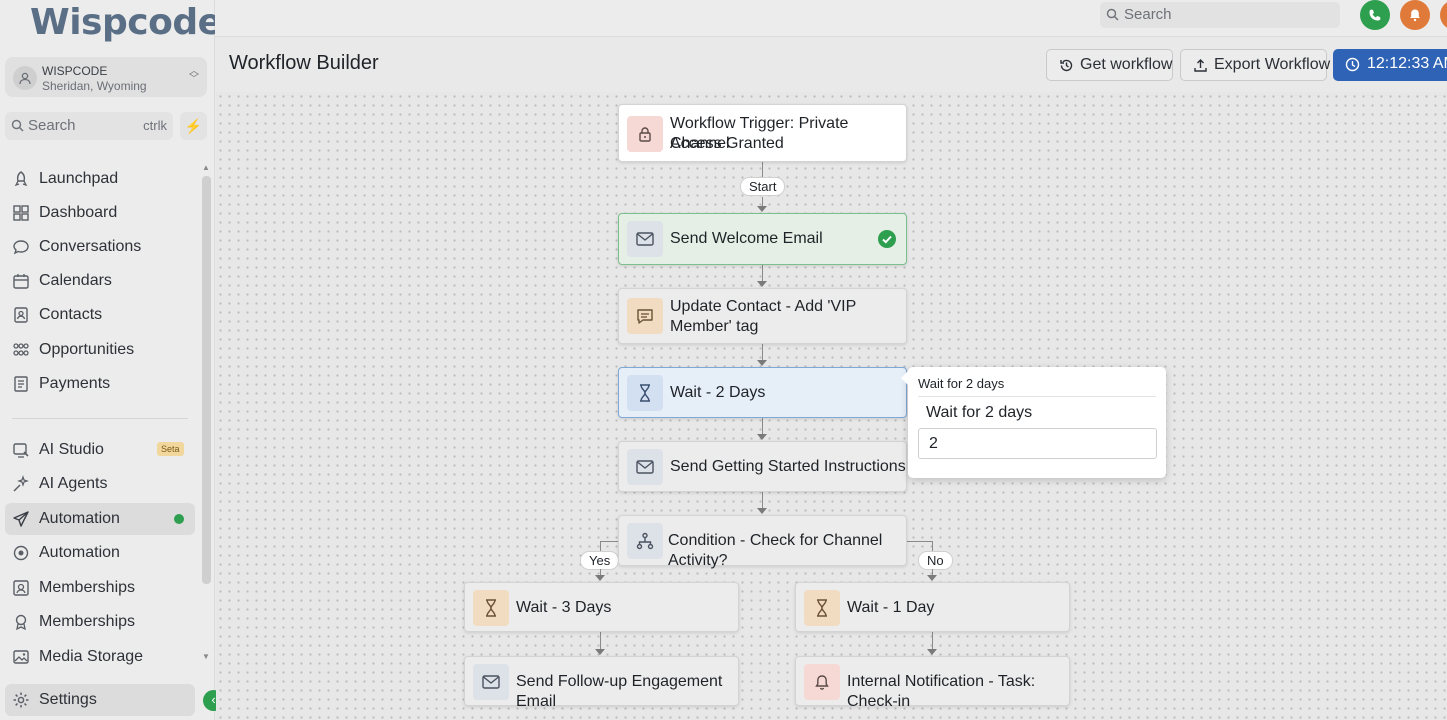 This screenshot has width=1447, height=720. I want to click on sidebar-item-label: Opportunities, so click(87, 349).